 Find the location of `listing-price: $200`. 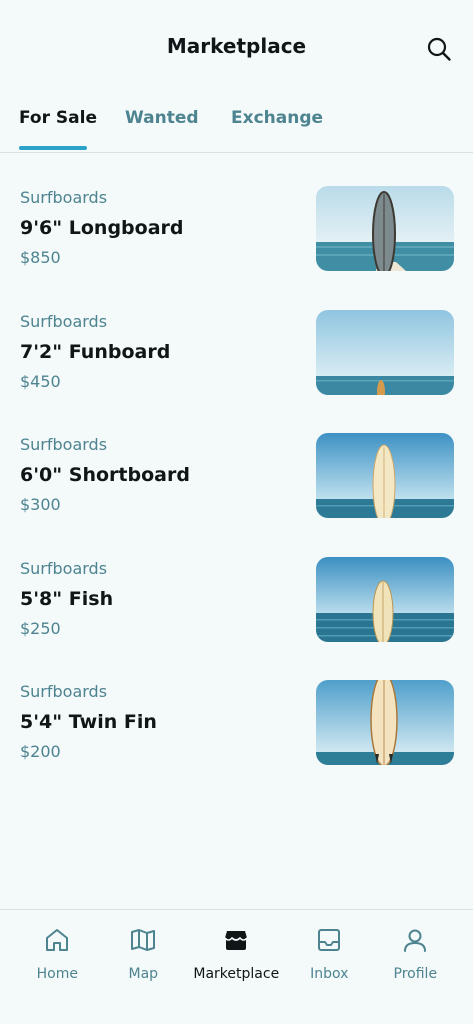

listing-price: $200 is located at coordinates (40, 751).